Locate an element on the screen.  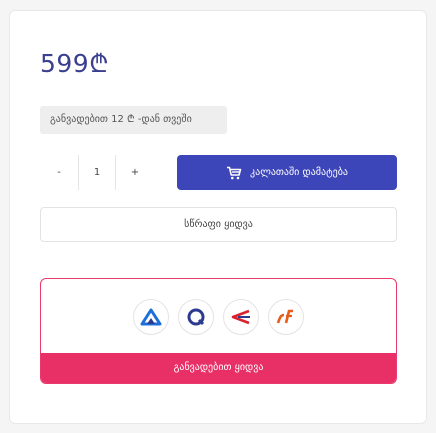
partner-b-logo-icon is located at coordinates (196, 317).